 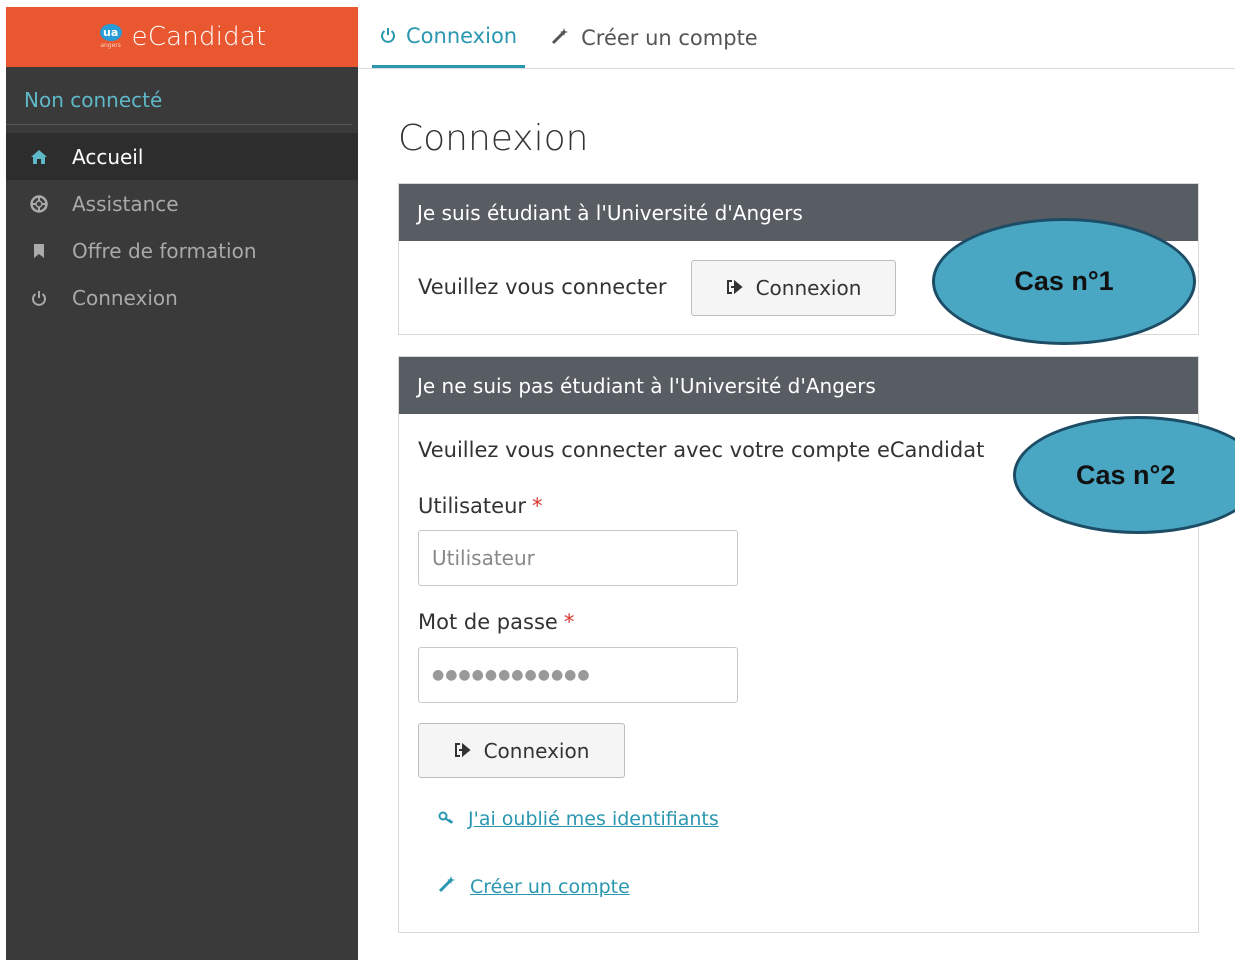 What do you see at coordinates (542, 287) in the screenshot?
I see `student-login-prompt: Veuillez vous connecter` at bounding box center [542, 287].